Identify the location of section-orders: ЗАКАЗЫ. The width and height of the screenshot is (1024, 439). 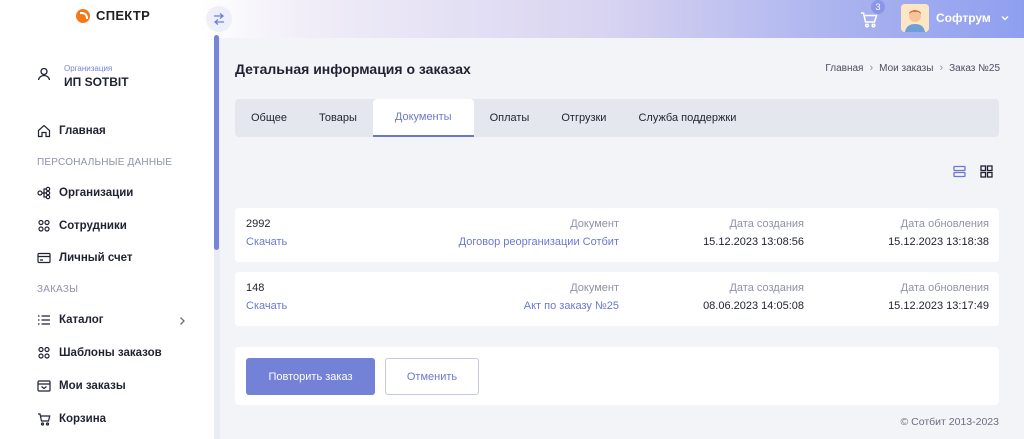
(58, 289).